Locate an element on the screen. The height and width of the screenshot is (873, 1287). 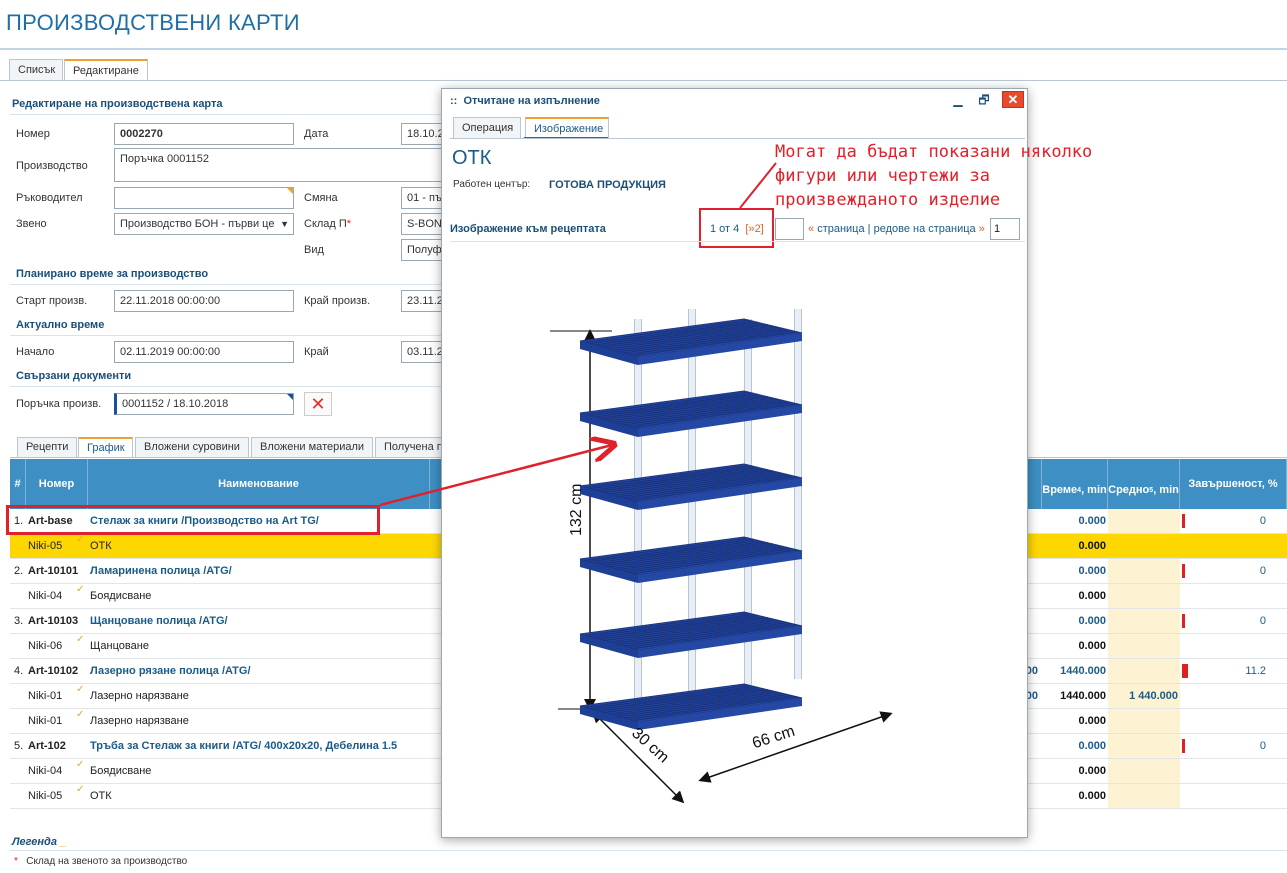
actual-end-field: 03.11.2 is located at coordinates (421, 352).